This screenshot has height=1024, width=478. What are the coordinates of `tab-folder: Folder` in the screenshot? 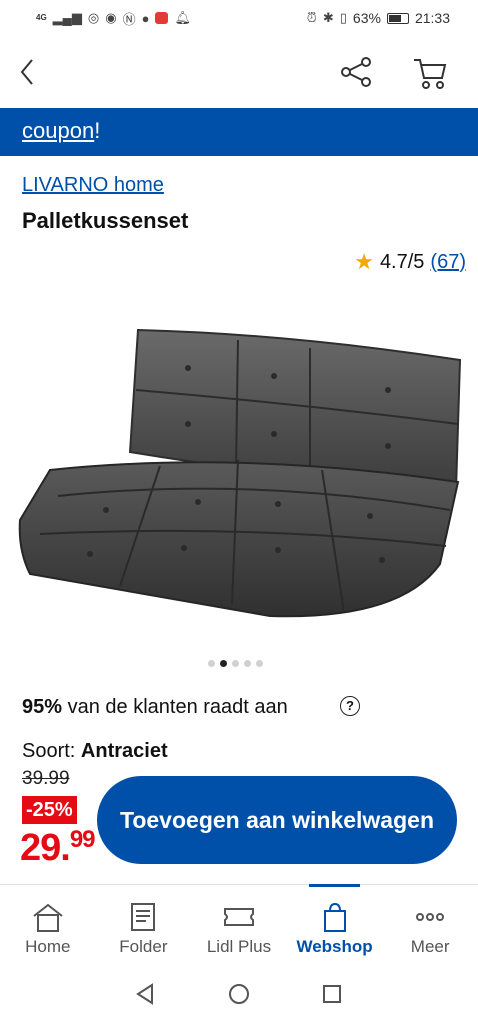 It's located at (144, 924).